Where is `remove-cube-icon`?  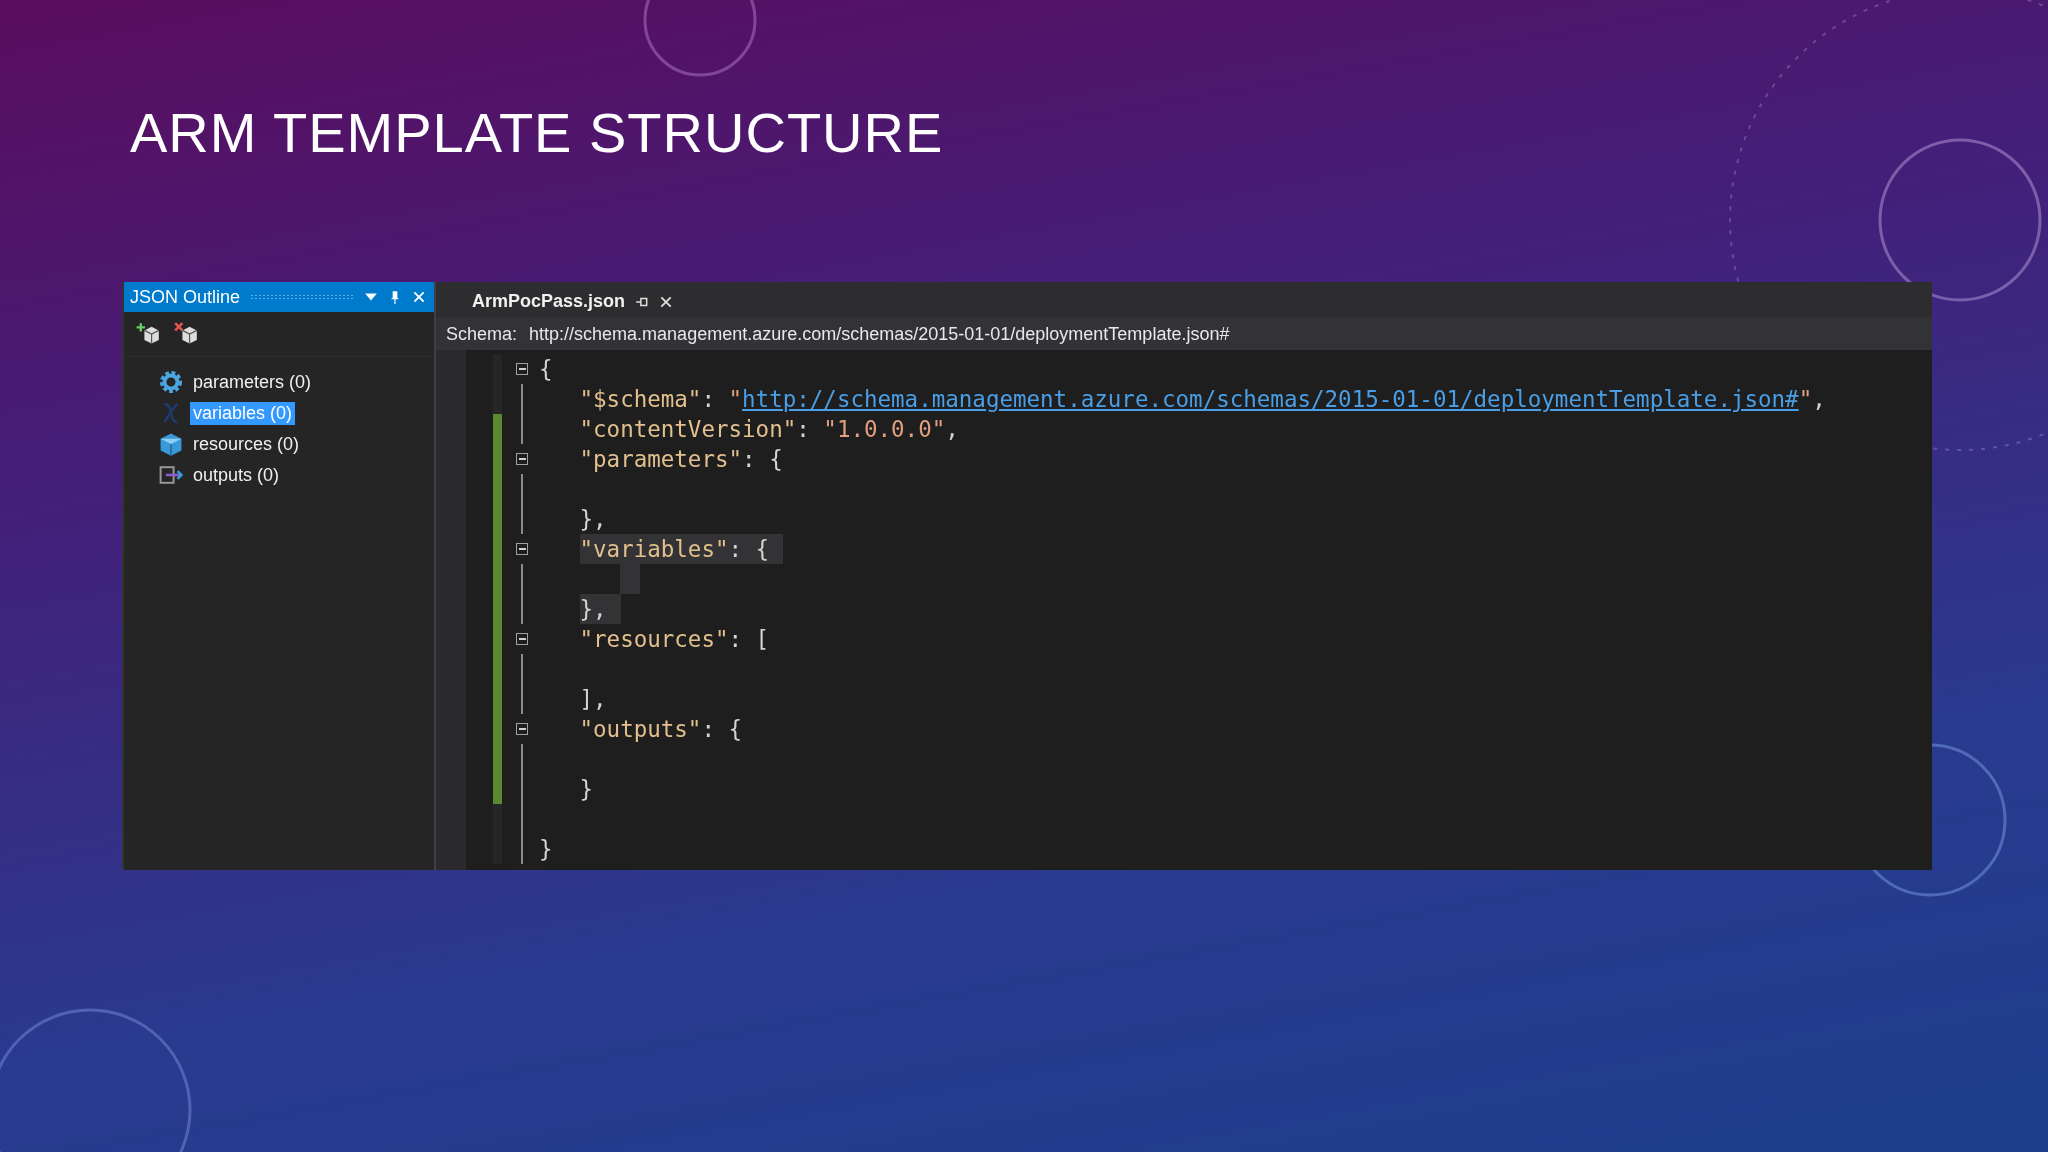
remove-cube-icon is located at coordinates (186, 334).